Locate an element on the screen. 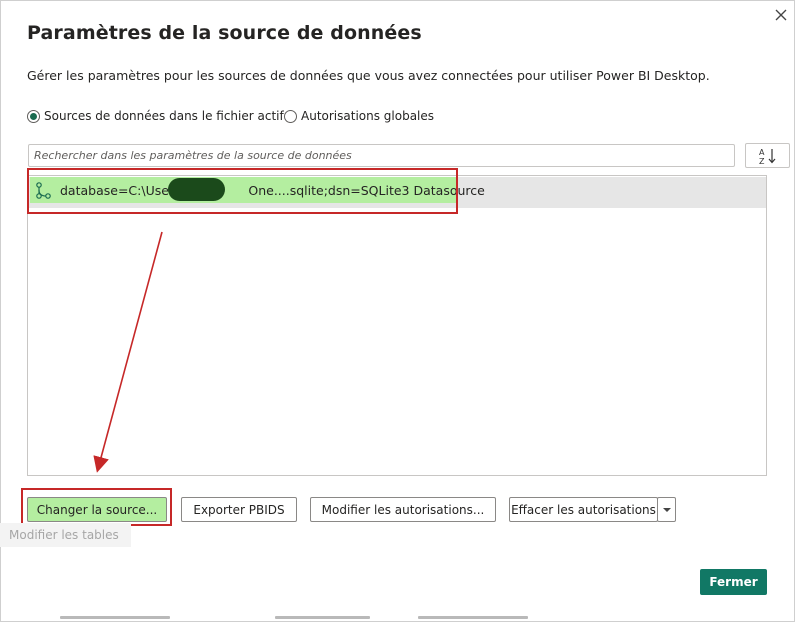  svg-text: A is located at coordinates (762, 152).